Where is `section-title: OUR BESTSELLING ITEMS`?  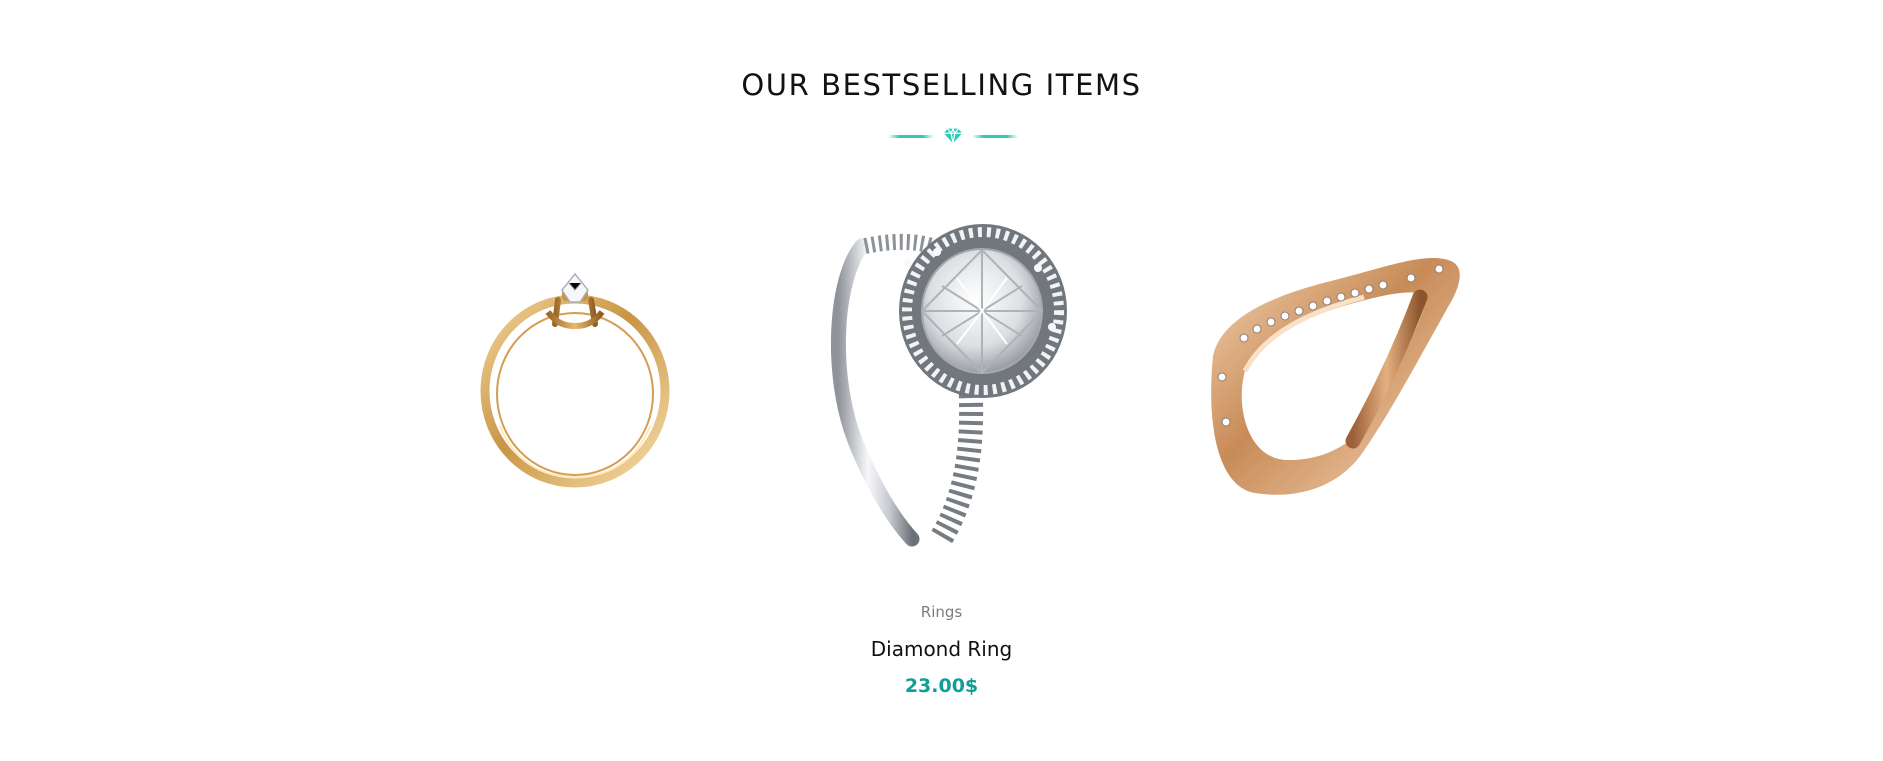 section-title: OUR BESTSELLING ITEMS is located at coordinates (941, 85).